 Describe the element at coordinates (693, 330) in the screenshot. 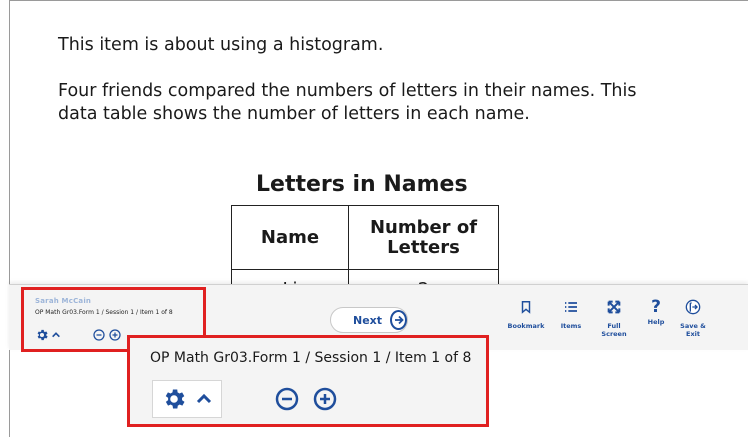

I see `save-exit-label: Save & Exit` at that location.